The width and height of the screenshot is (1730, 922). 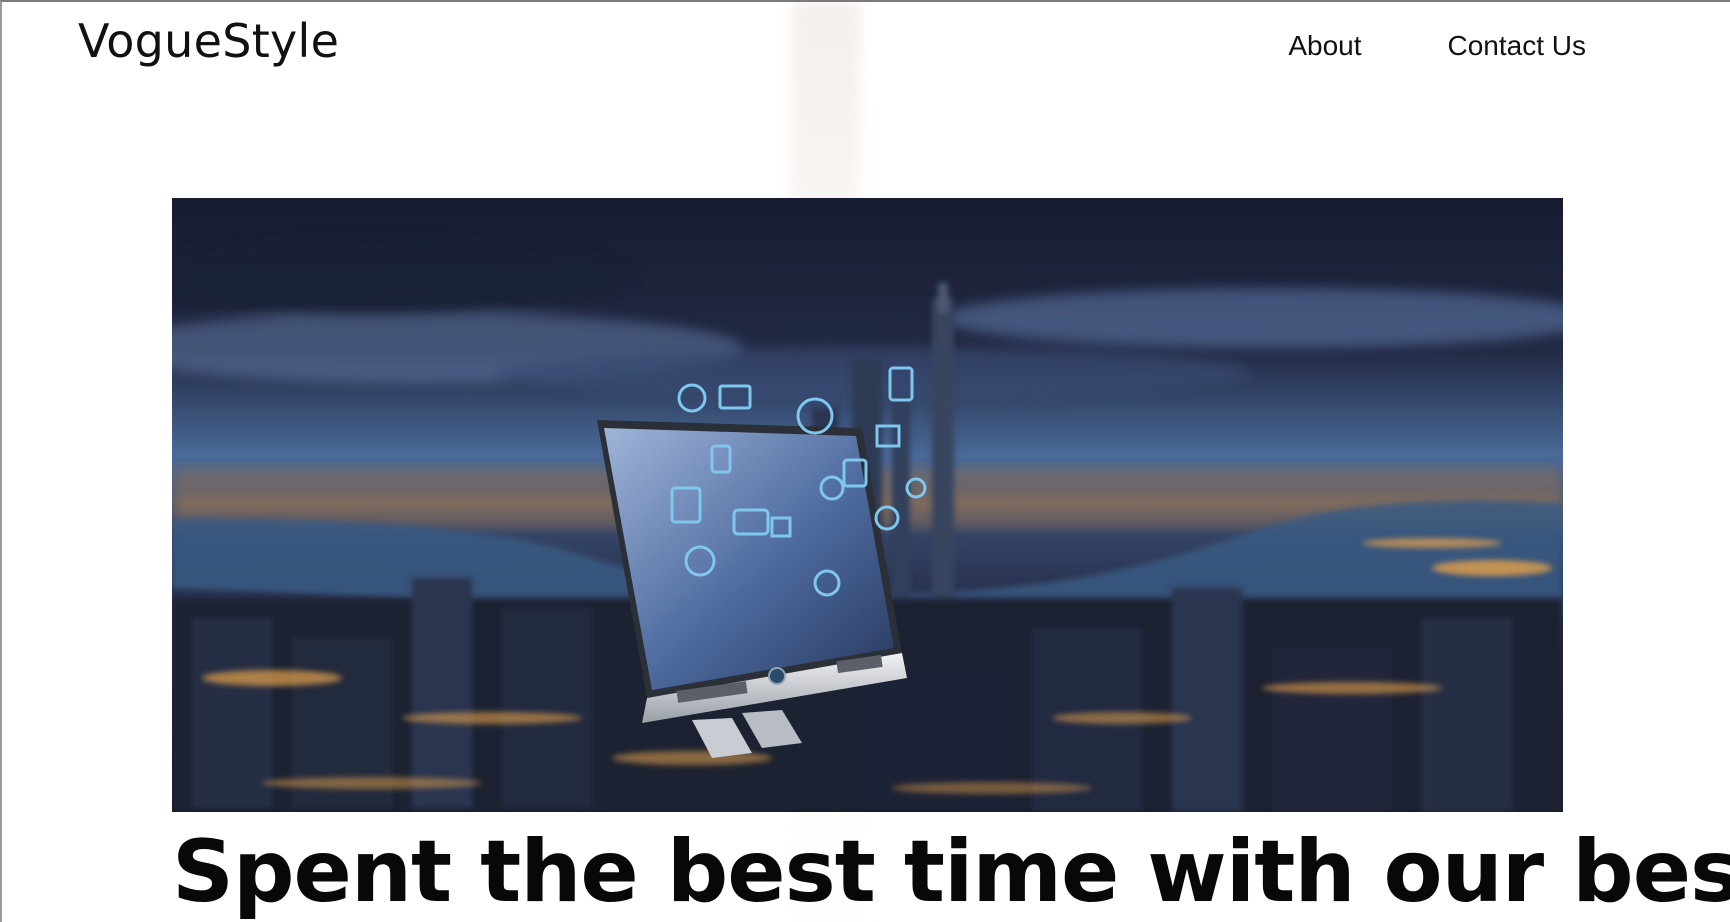 I want to click on nav-contact-link: Contact Us, so click(x=1517, y=46).